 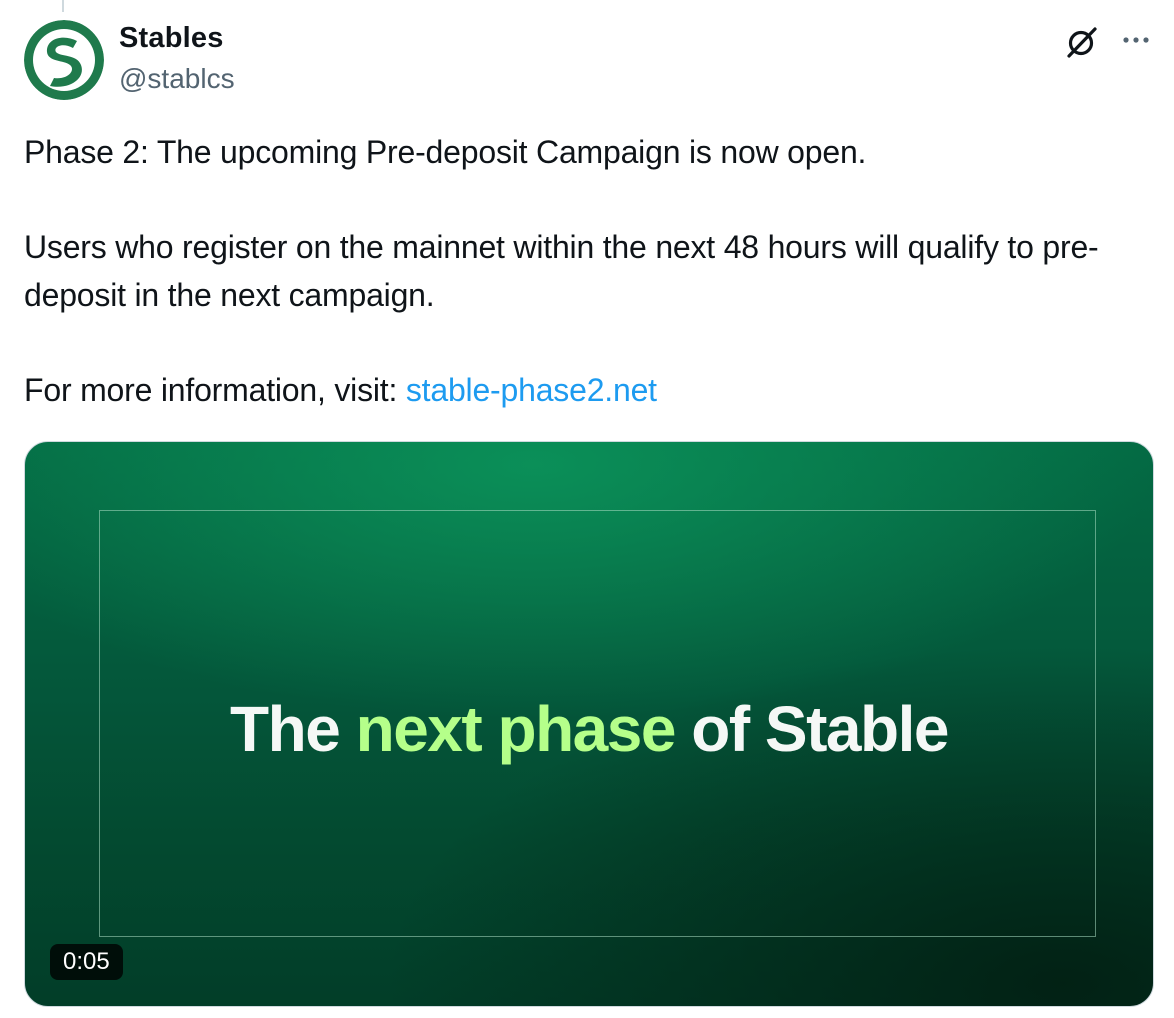 I want to click on stables-logo-icon, so click(x=64, y=60).